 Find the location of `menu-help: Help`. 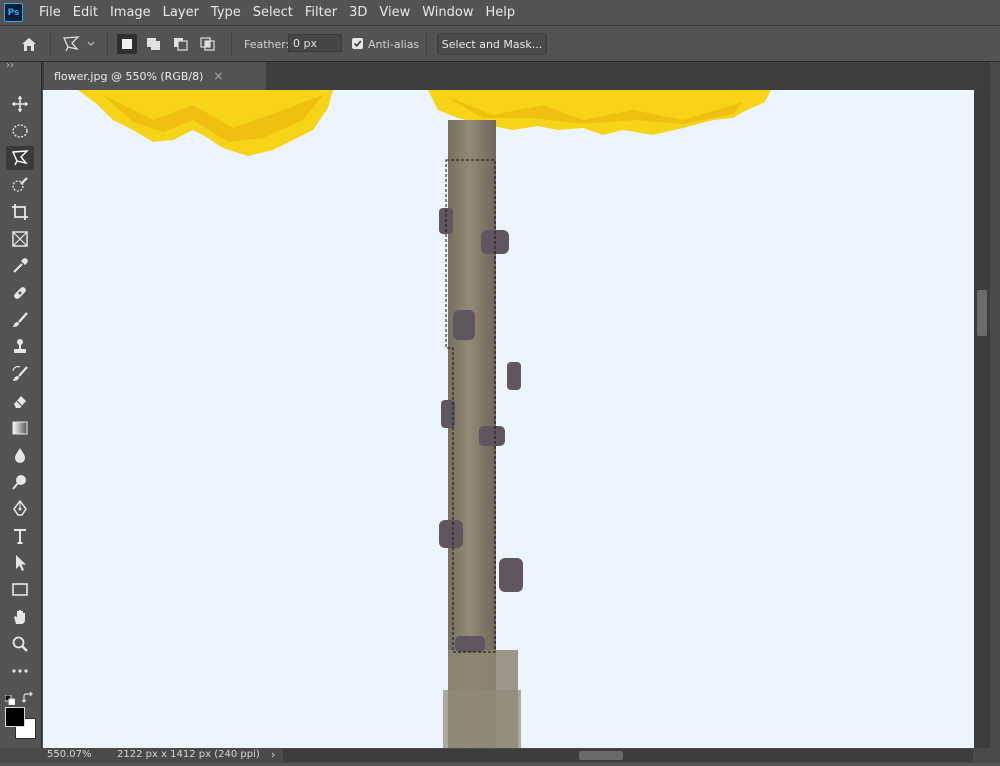

menu-help: Help is located at coordinates (501, 12).